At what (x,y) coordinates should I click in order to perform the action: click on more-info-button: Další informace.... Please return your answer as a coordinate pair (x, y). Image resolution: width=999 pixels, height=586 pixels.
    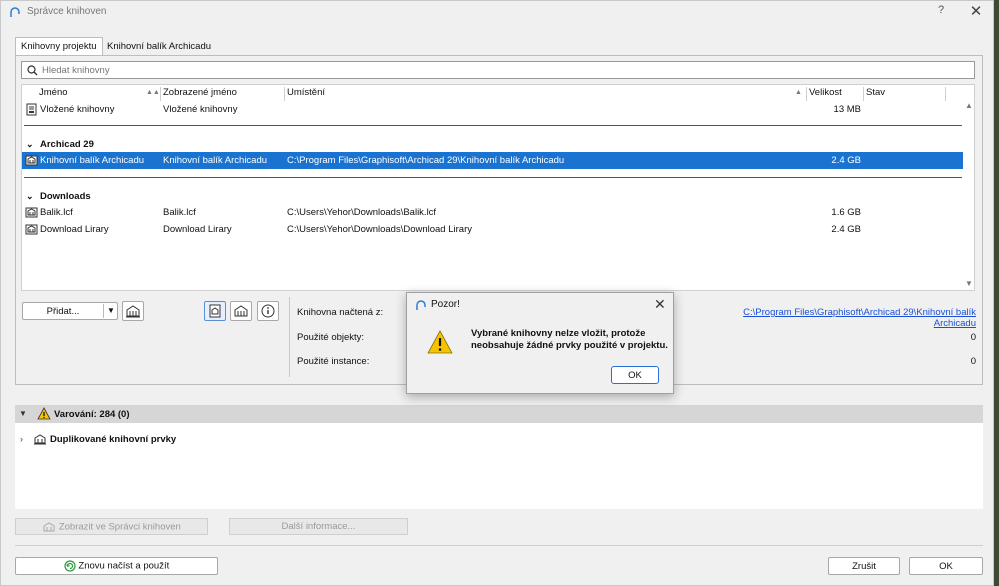
    Looking at the image, I should click on (318, 526).